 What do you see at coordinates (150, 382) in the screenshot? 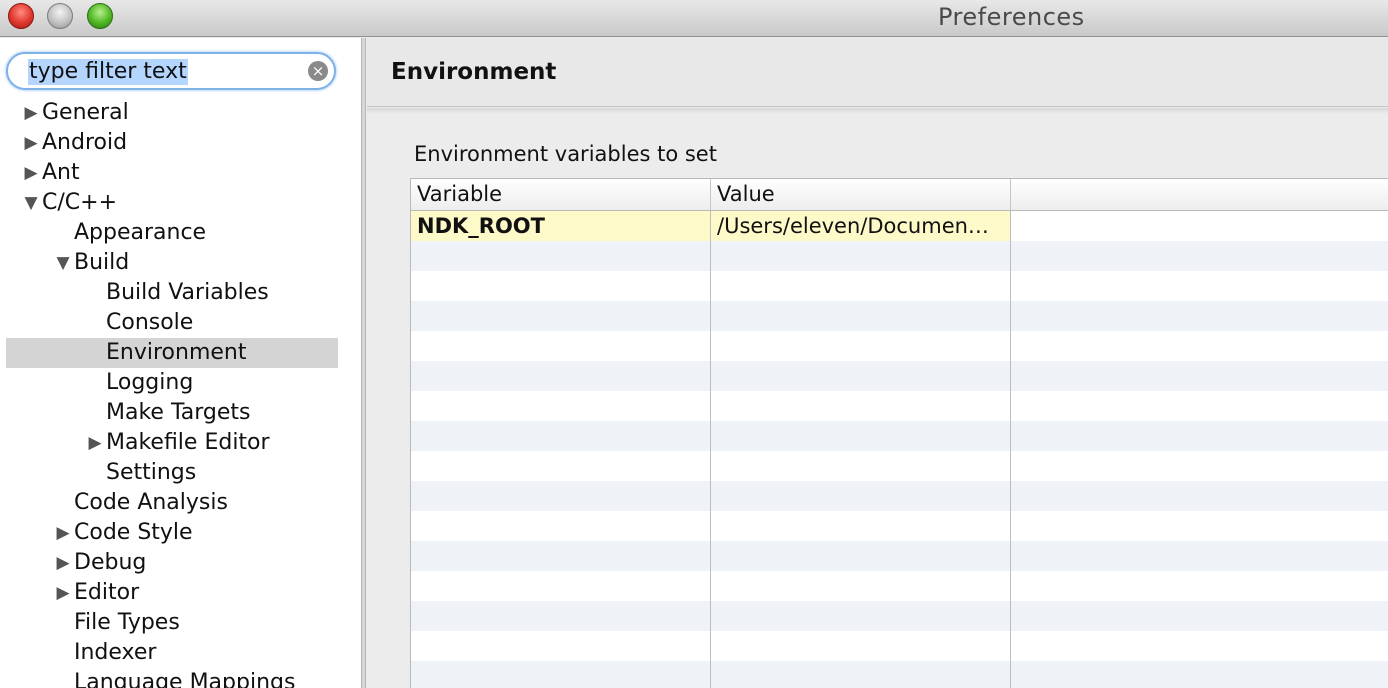
I see `tree-item-label: Logging` at bounding box center [150, 382].